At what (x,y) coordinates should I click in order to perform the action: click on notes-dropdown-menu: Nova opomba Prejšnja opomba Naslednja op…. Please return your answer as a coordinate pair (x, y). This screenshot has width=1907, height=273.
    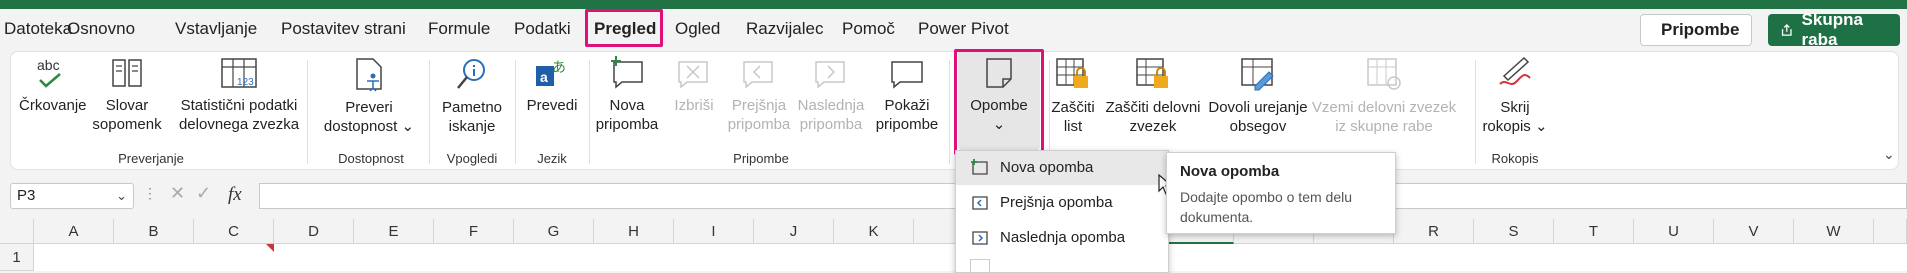
    Looking at the image, I should click on (1062, 211).